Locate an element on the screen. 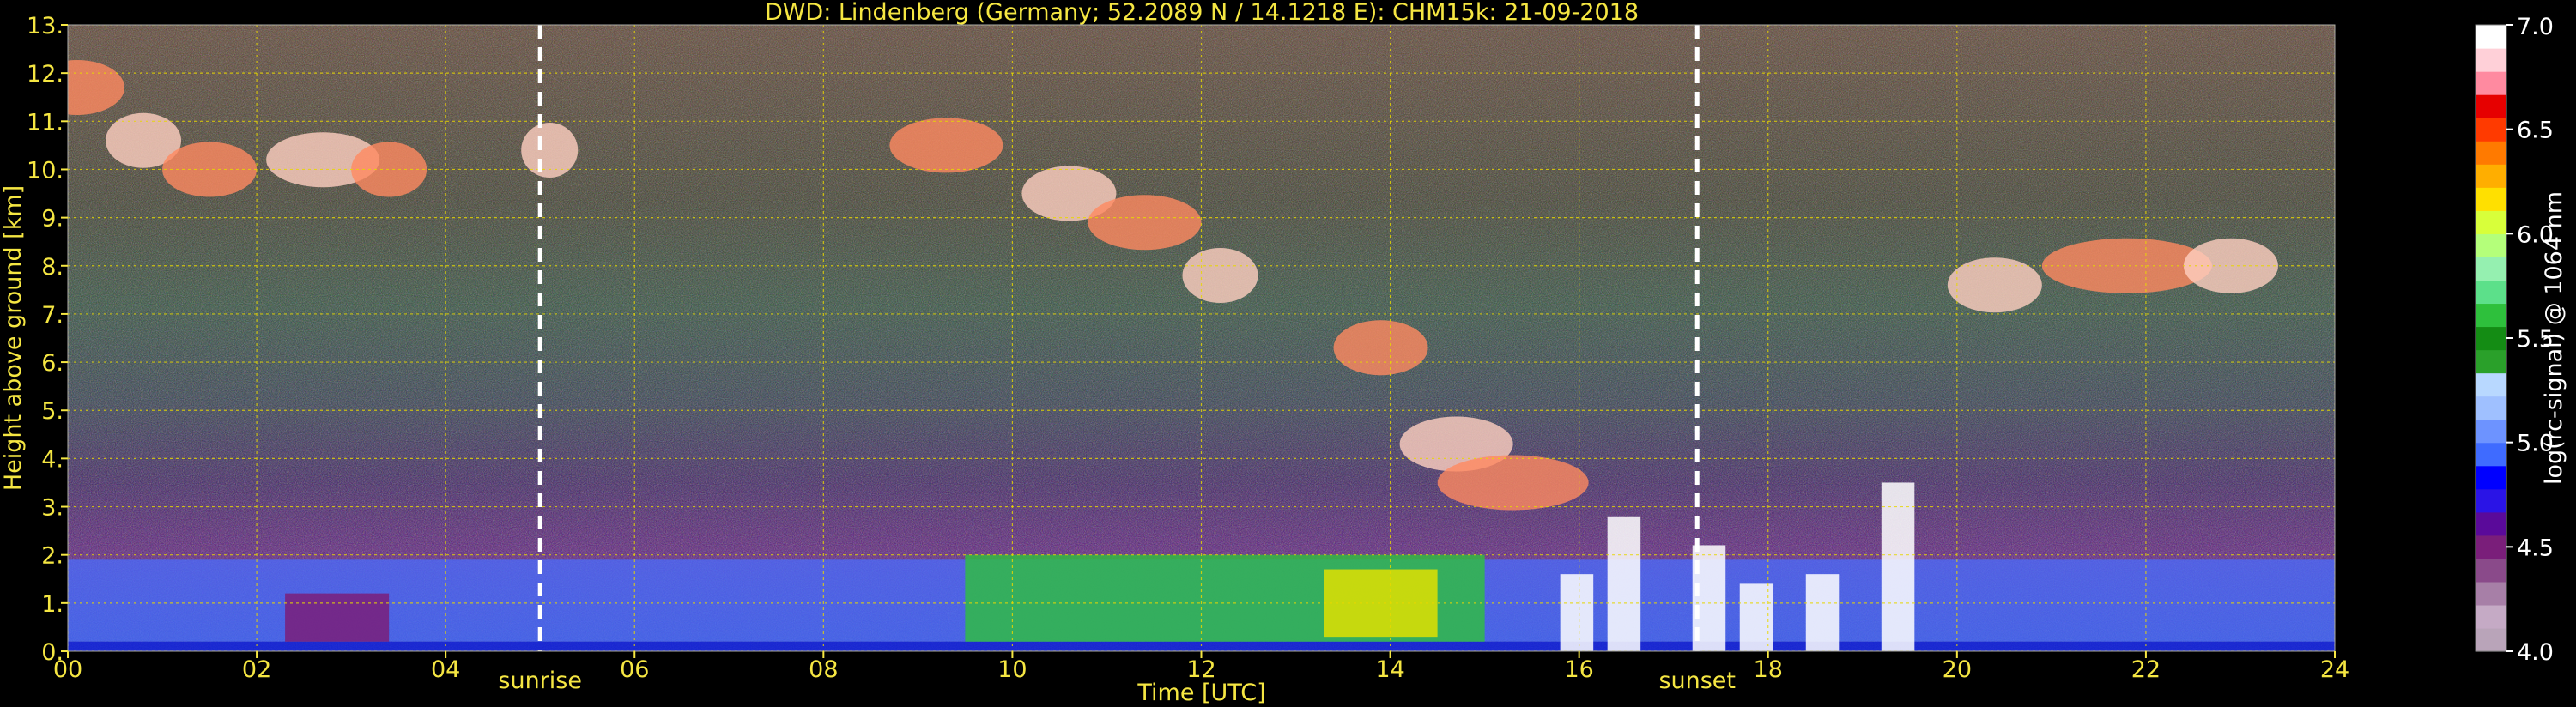 Image resolution: width=2576 pixels, height=707 pixels. sunset-label: sunset is located at coordinates (1697, 681).